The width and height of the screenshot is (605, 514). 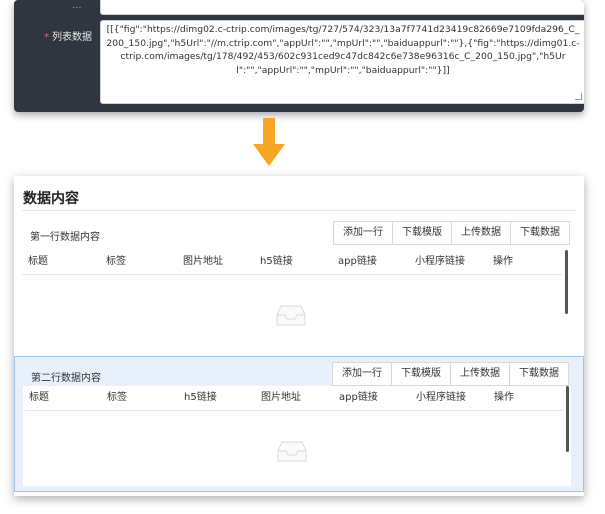 I want to click on panel-title: 数据内容, so click(x=51, y=199).